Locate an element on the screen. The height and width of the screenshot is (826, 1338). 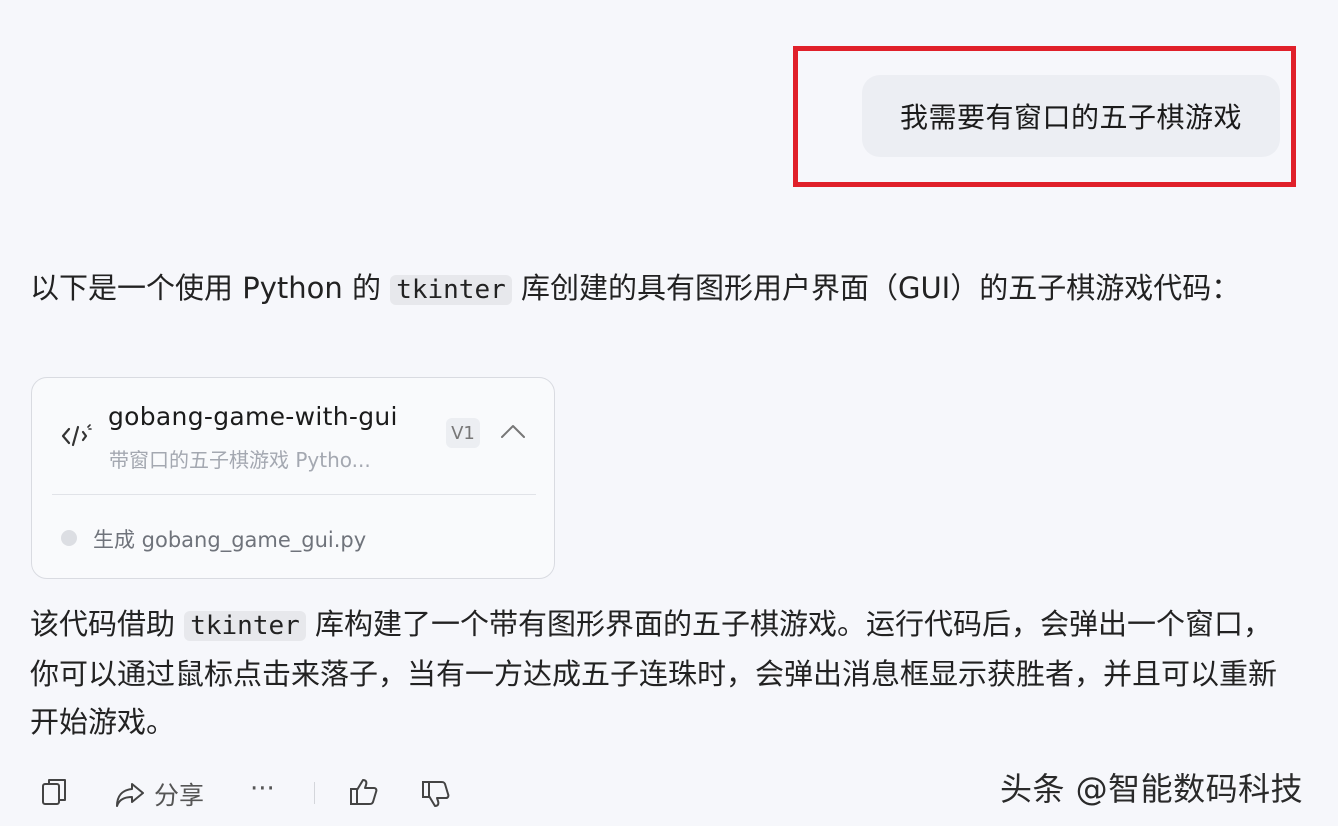
user-message-bubble: 我需要有窗口的五子棋游戏 is located at coordinates (1071, 116).